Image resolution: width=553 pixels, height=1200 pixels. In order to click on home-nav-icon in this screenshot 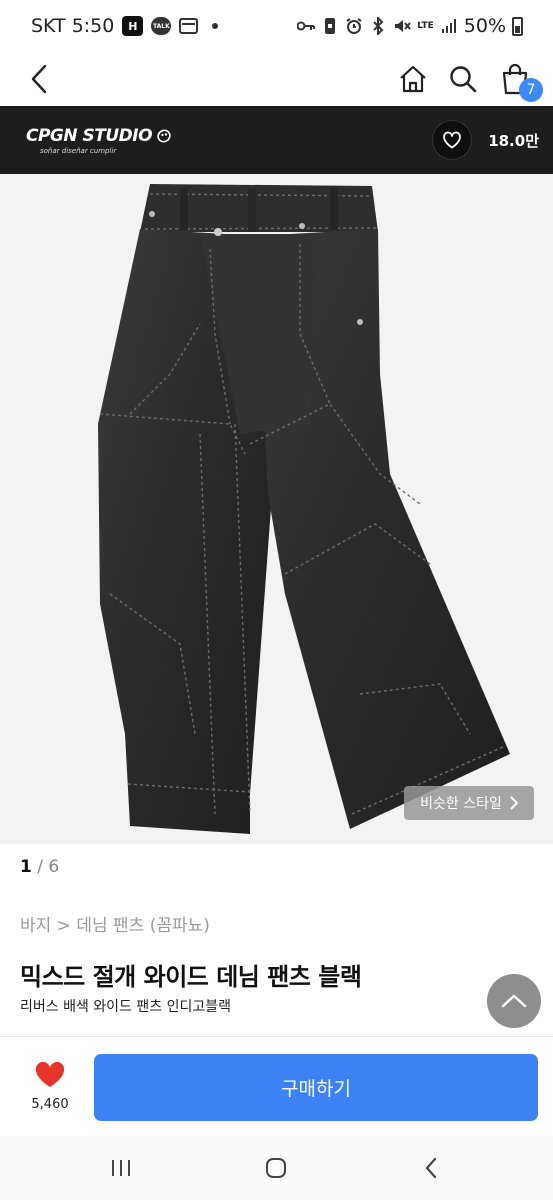, I will do `click(276, 1168)`.